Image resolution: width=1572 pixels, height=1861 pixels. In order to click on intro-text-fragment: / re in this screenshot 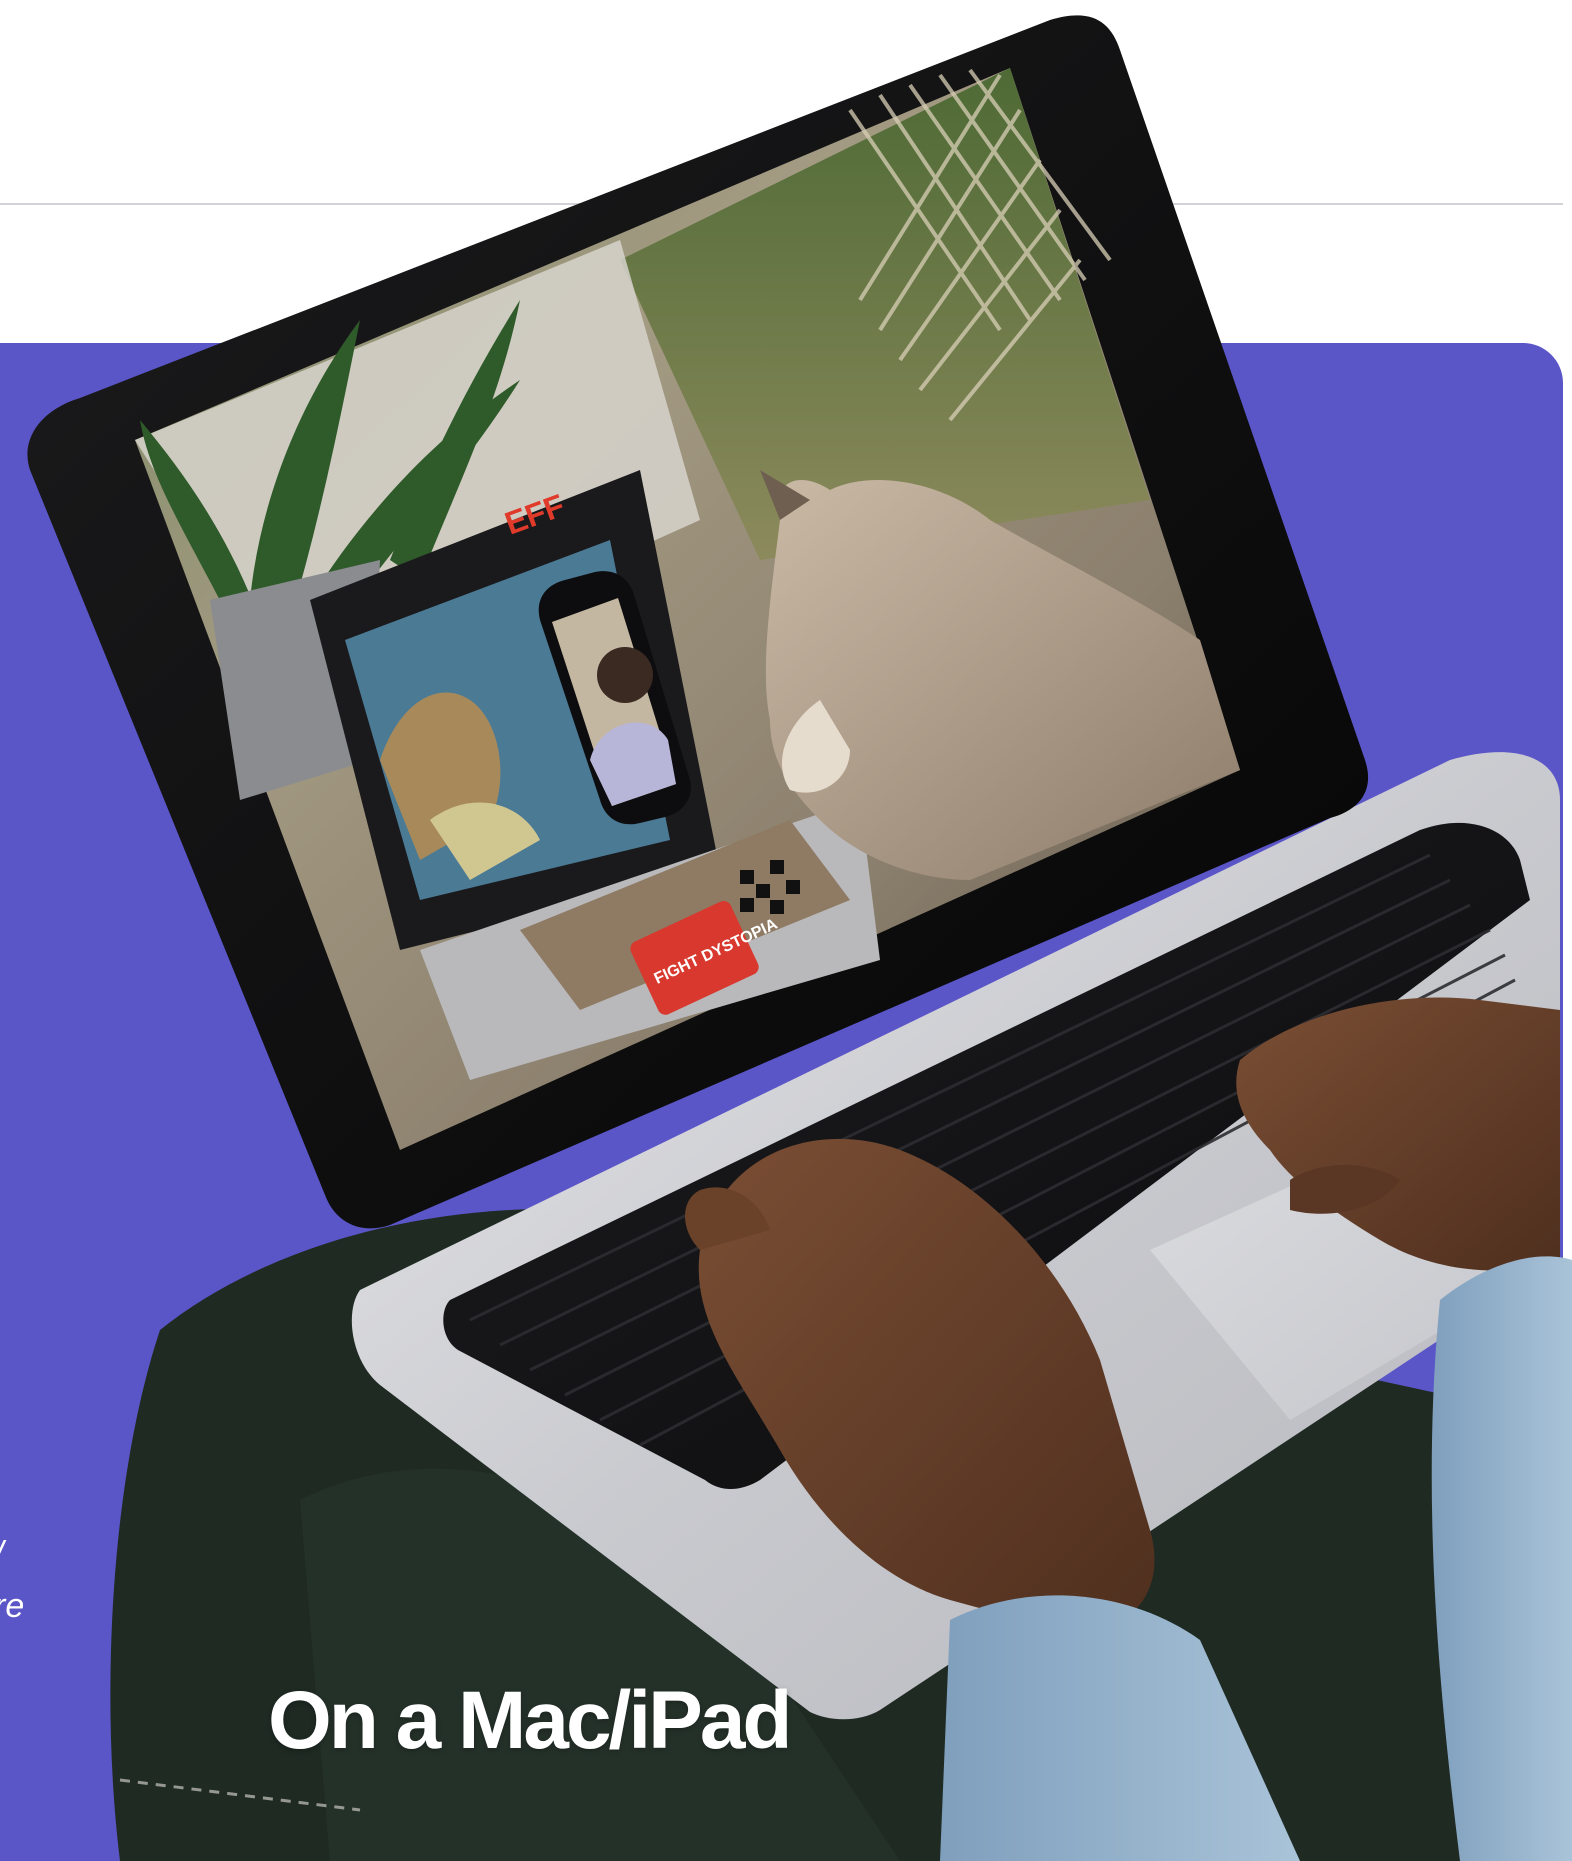, I will do `click(12, 1580)`.